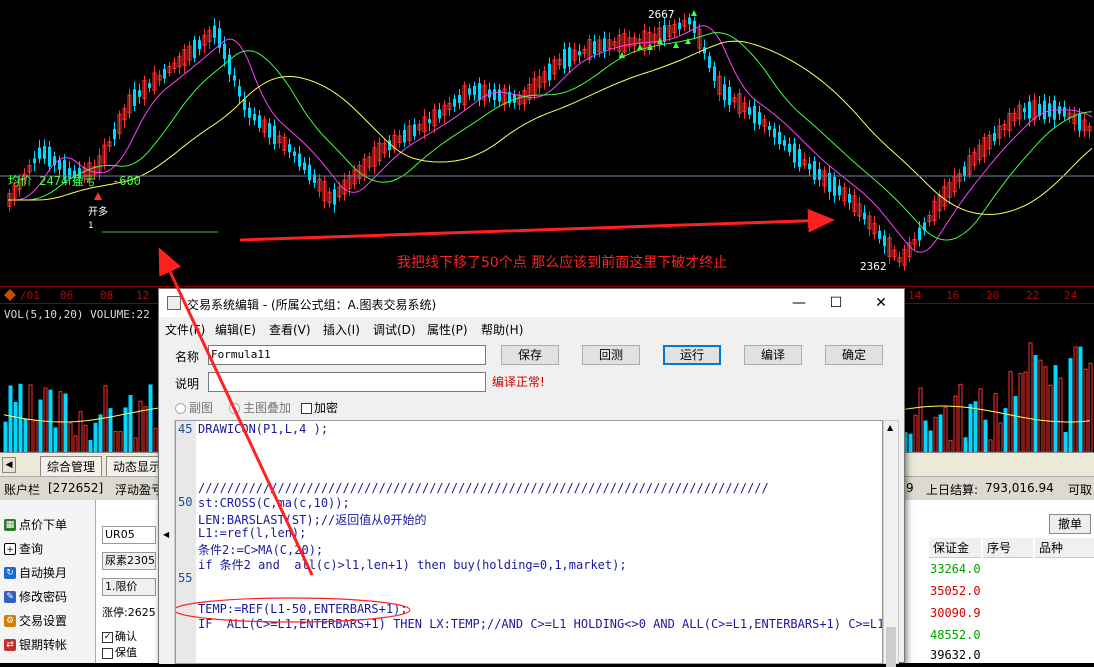 The image size is (1094, 667). Describe the element at coordinates (955, 655) in the screenshot. I see `margin-cell: 39632.0` at that location.